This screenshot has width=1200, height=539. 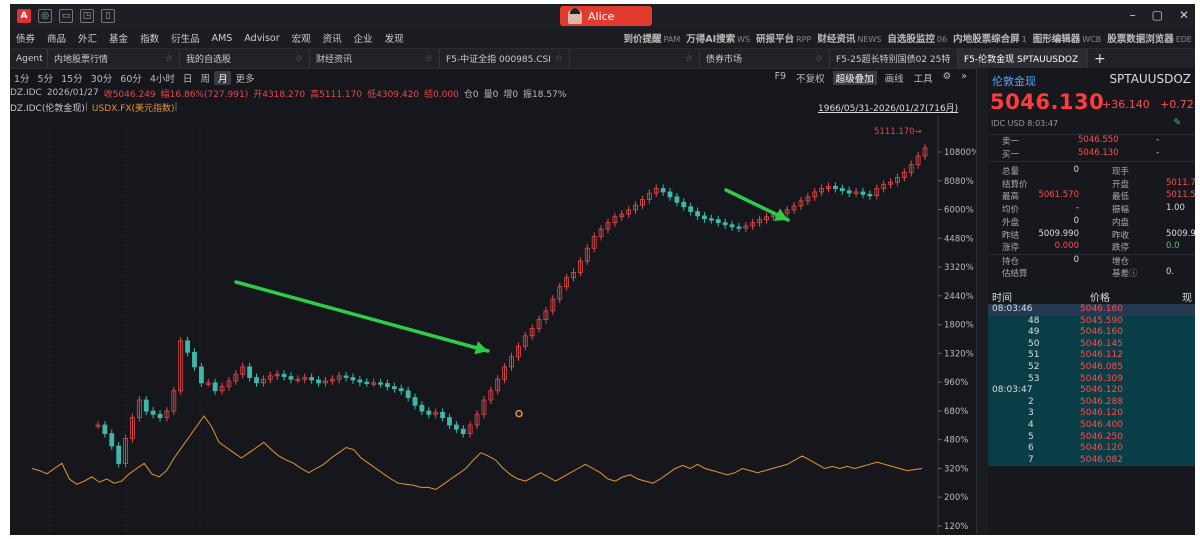 What do you see at coordinates (245, 58) in the screenshot?
I see `tab-my-watchlist: 我的自选股 ☆` at bounding box center [245, 58].